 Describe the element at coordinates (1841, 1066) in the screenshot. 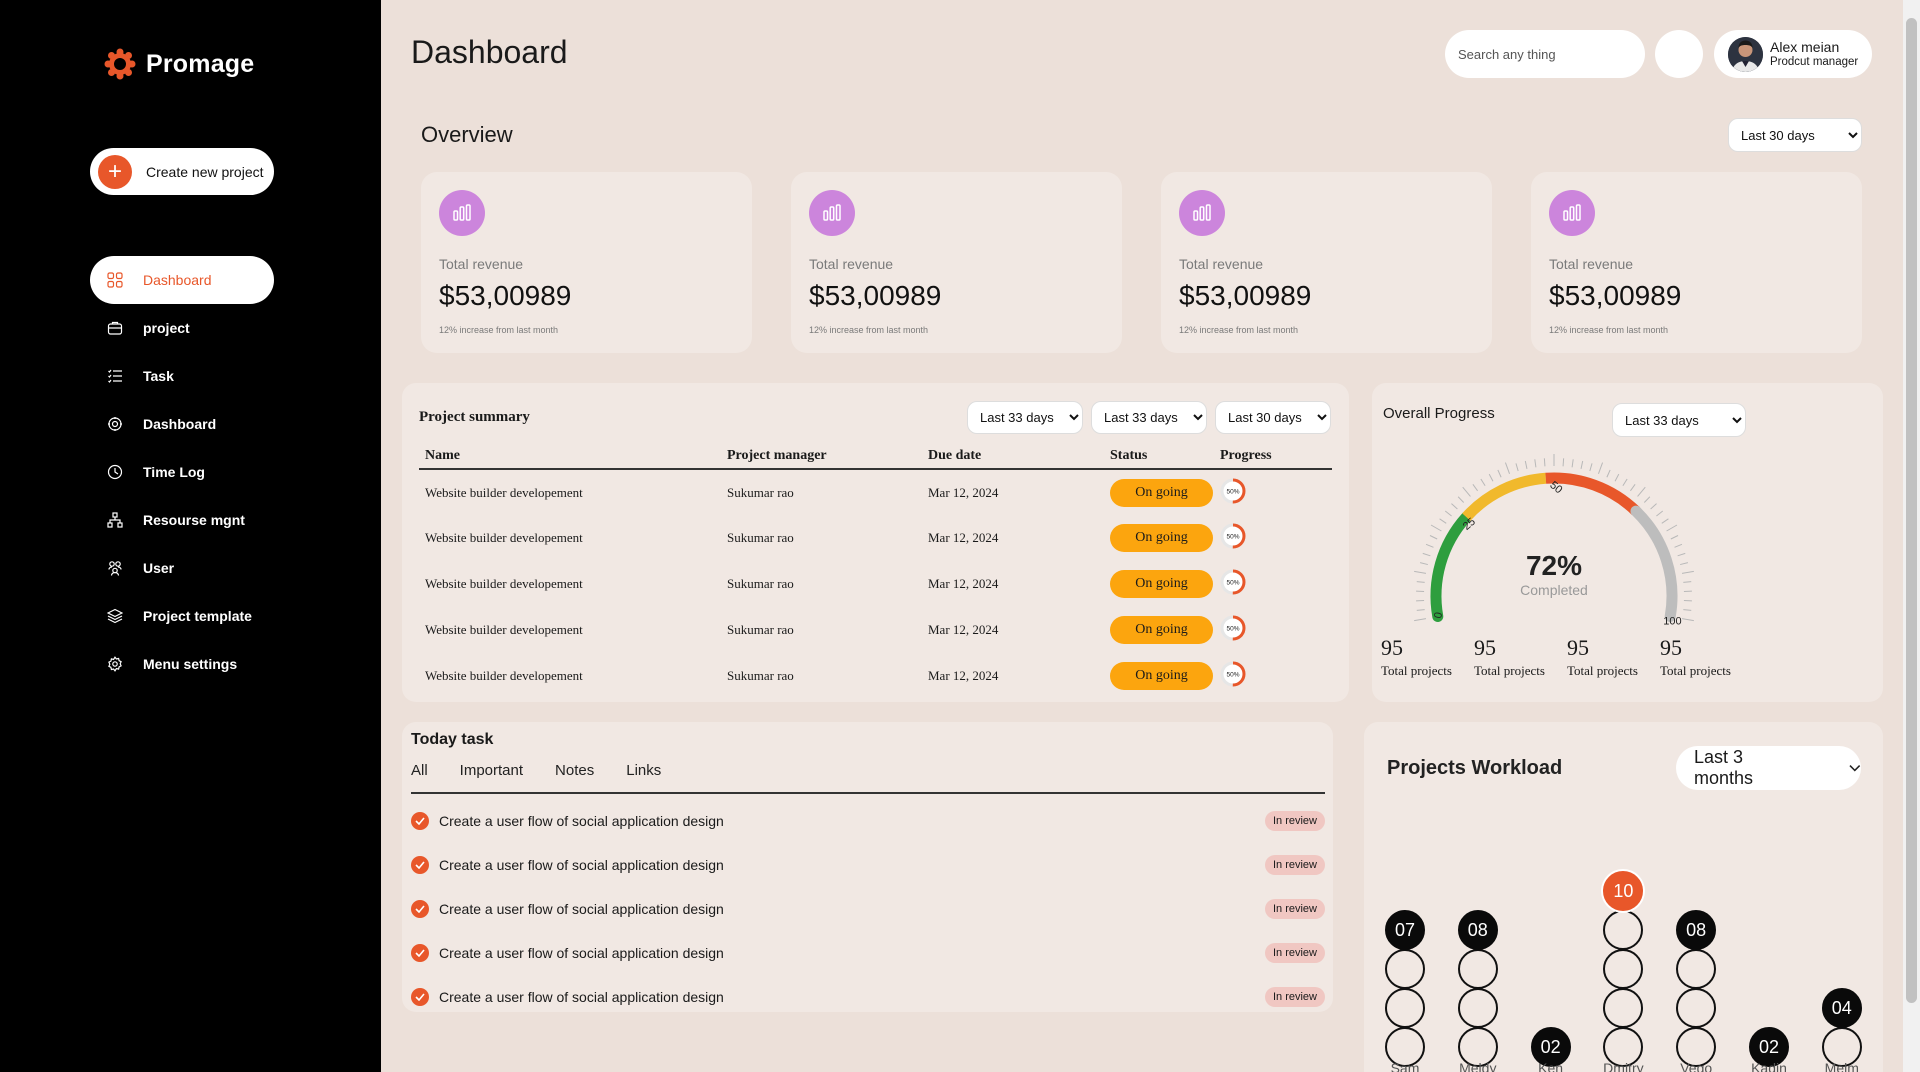

I see `workload-person-name: Melm` at that location.